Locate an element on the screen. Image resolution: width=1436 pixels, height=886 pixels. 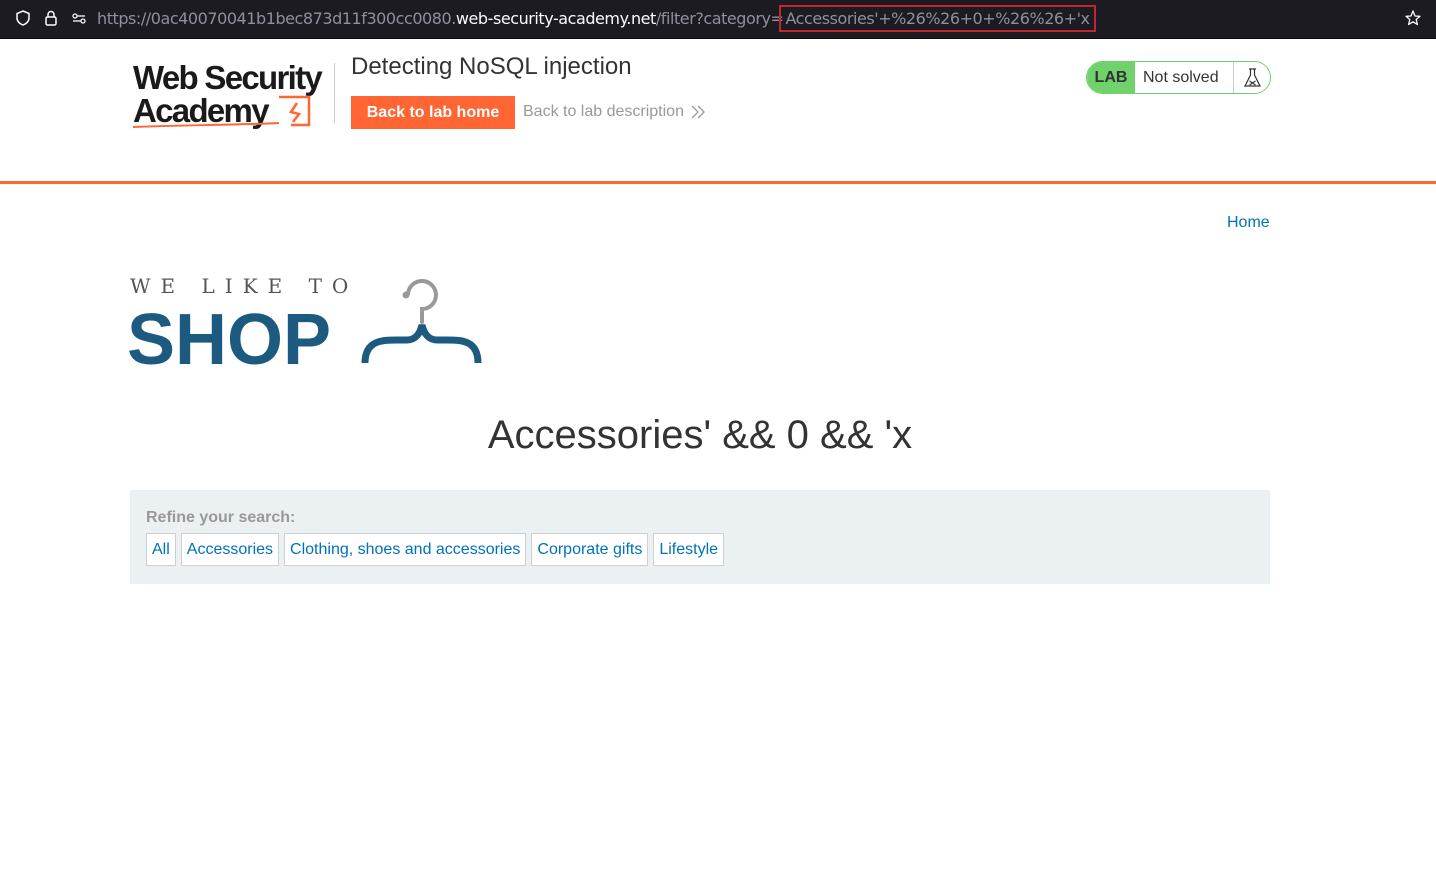
refine-label: Refine your search: is located at coordinates (221, 517).